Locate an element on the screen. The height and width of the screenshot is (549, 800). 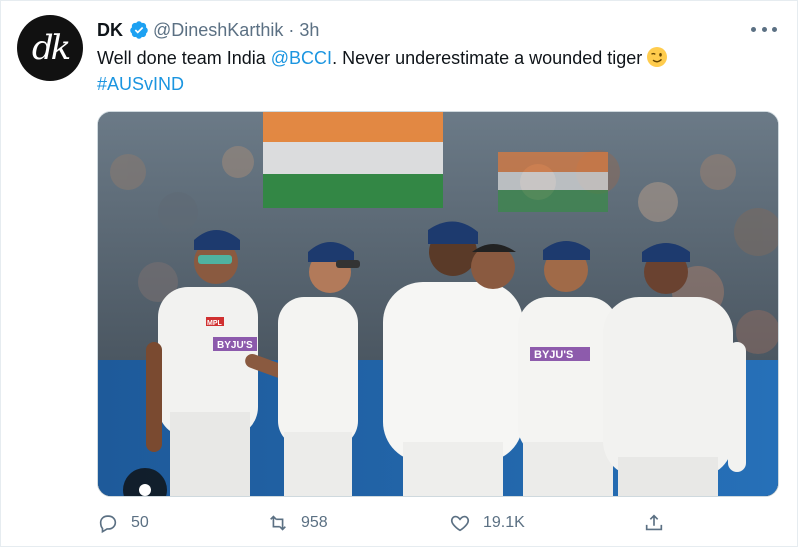
share-button is located at coordinates (660, 523).